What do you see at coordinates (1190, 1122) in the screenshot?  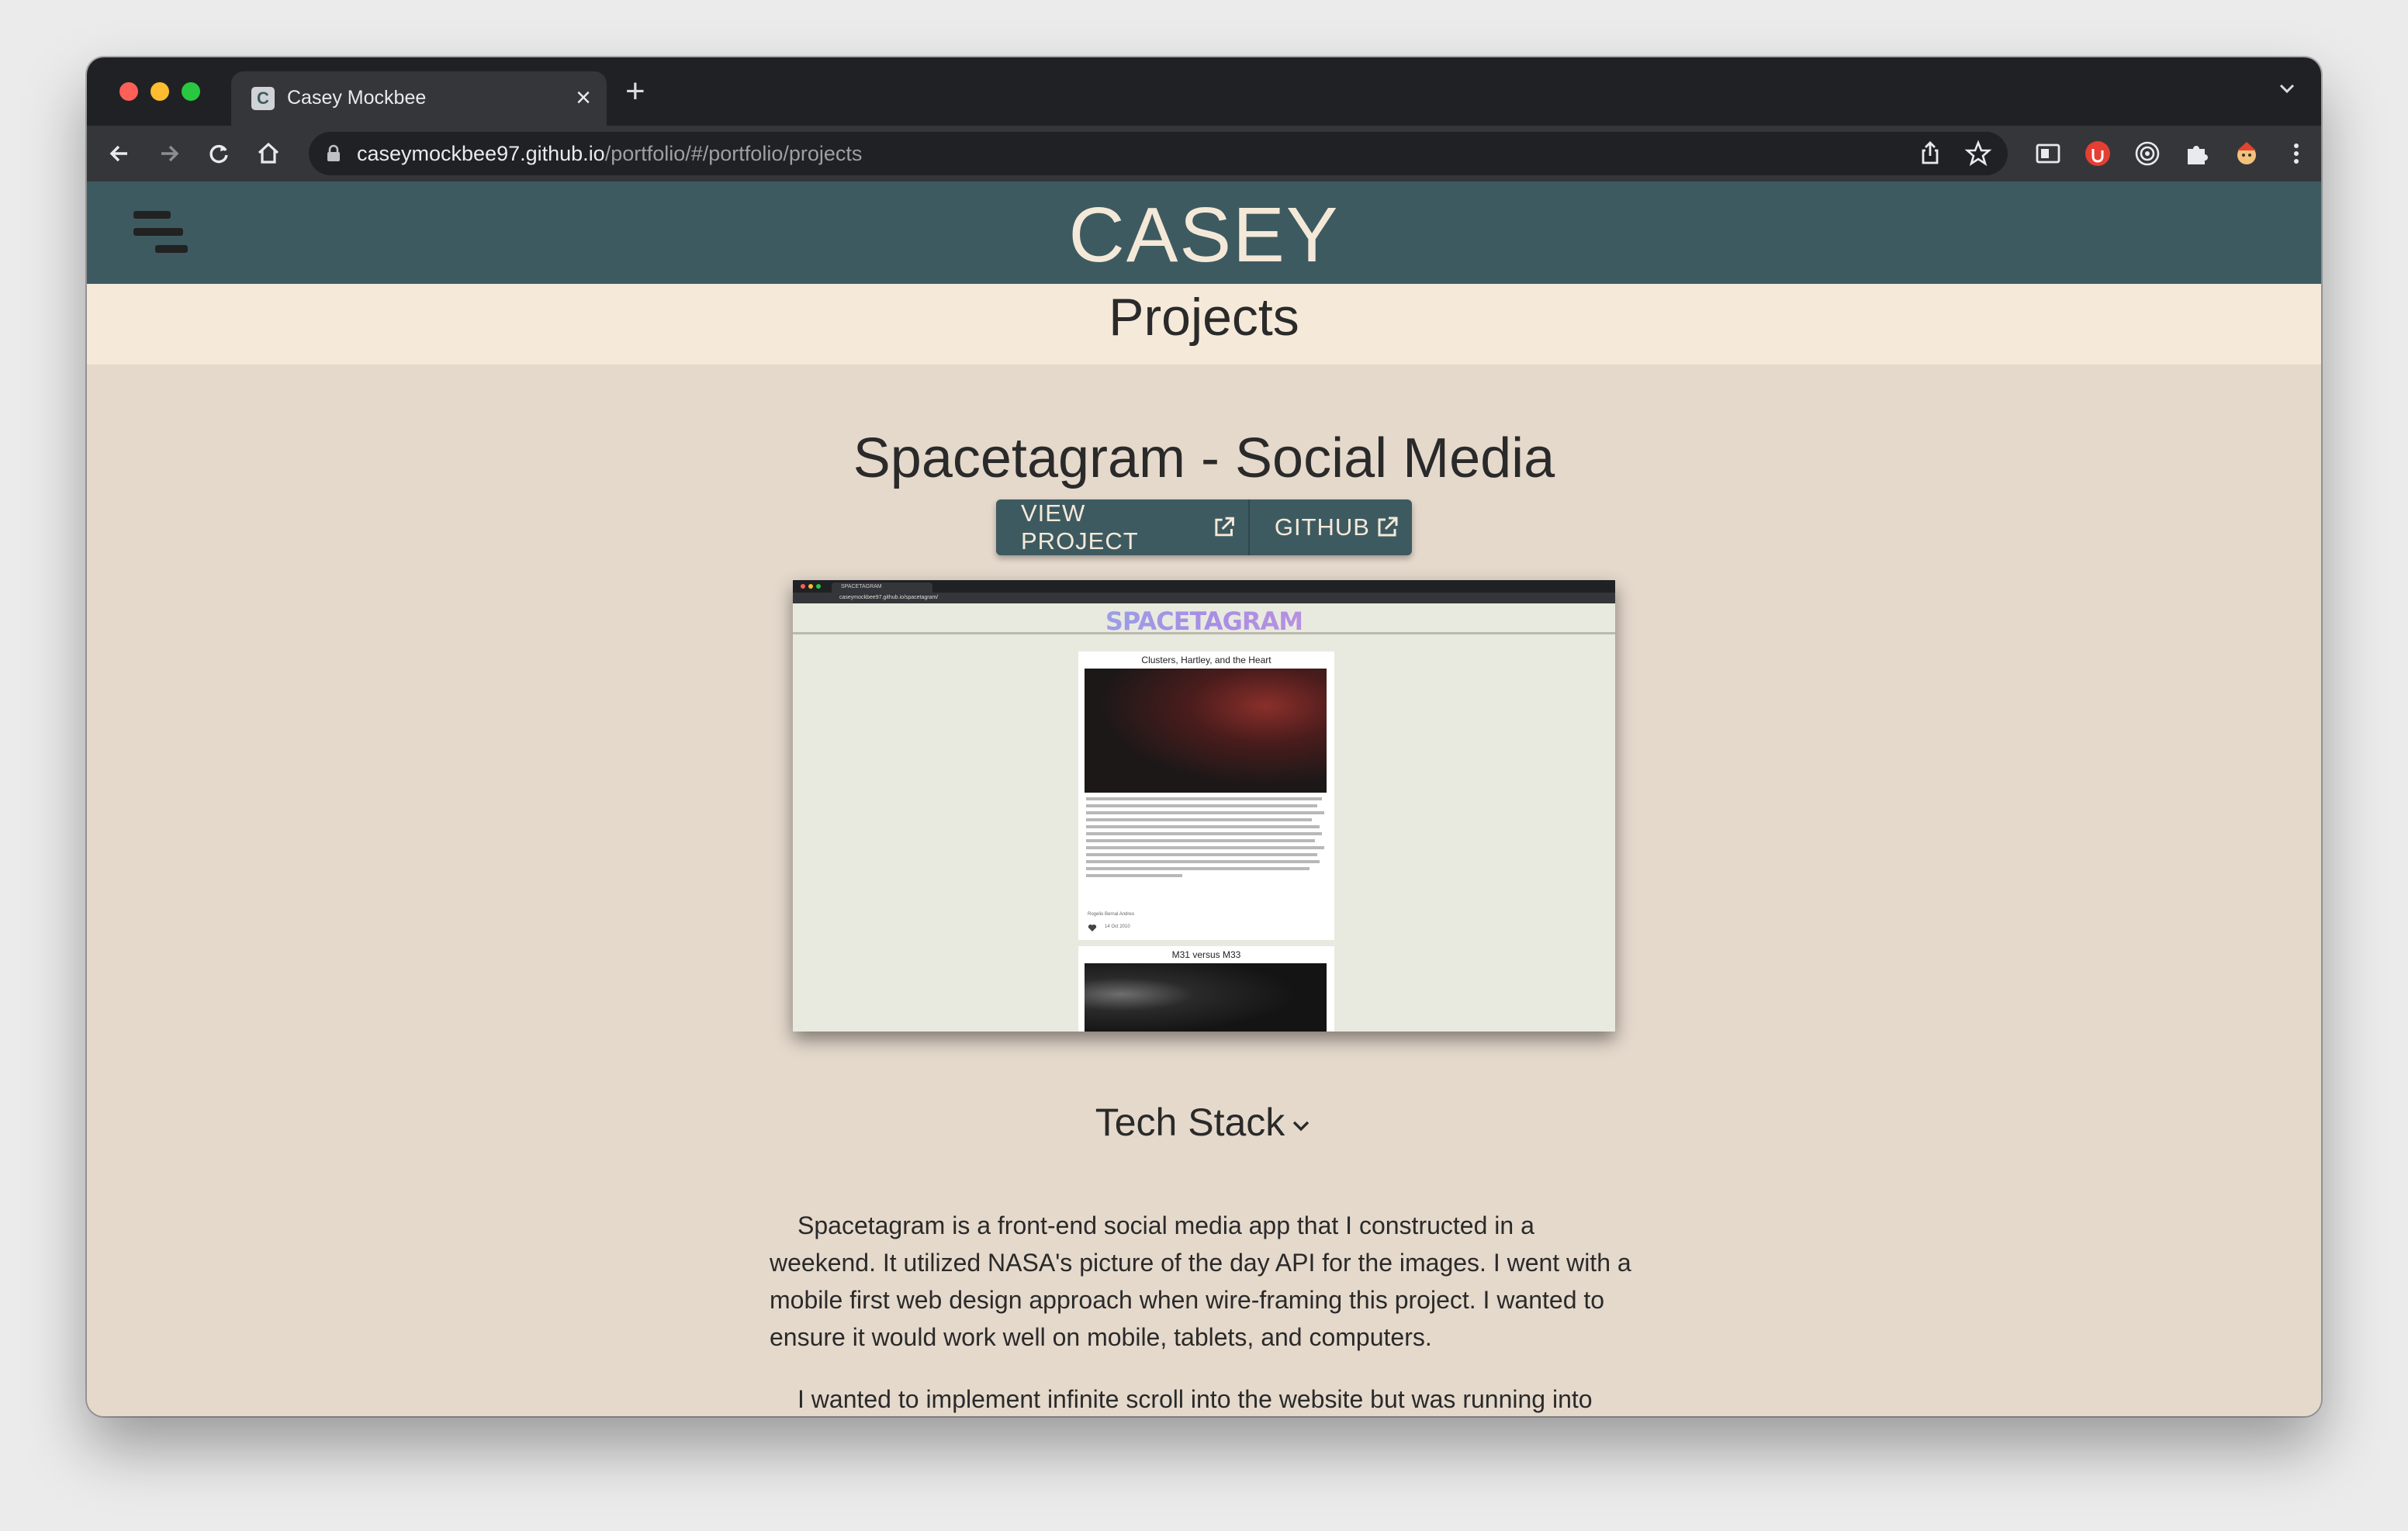 I see `tech-stack-label: Tech Stack` at bounding box center [1190, 1122].